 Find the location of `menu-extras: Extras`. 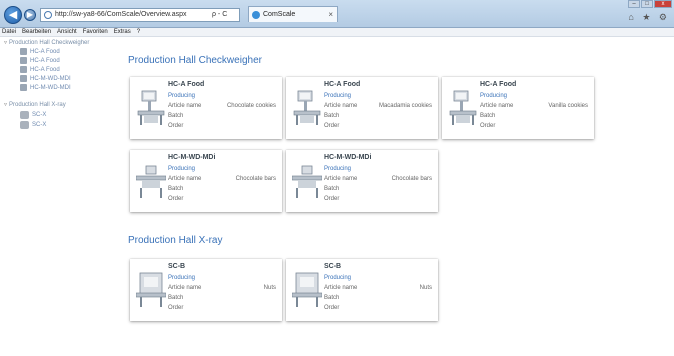

menu-extras: Extras is located at coordinates (122, 32).